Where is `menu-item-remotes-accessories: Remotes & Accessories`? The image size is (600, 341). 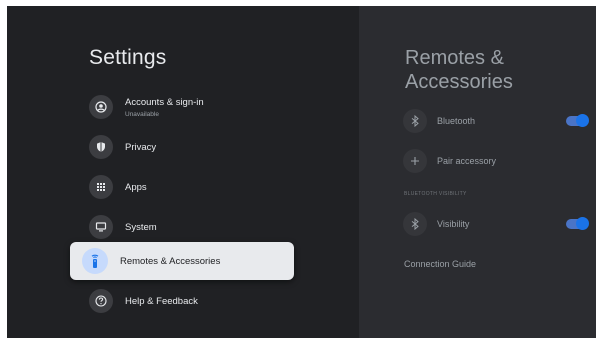
menu-item-remotes-accessories: Remotes & Accessories is located at coordinates (182, 261).